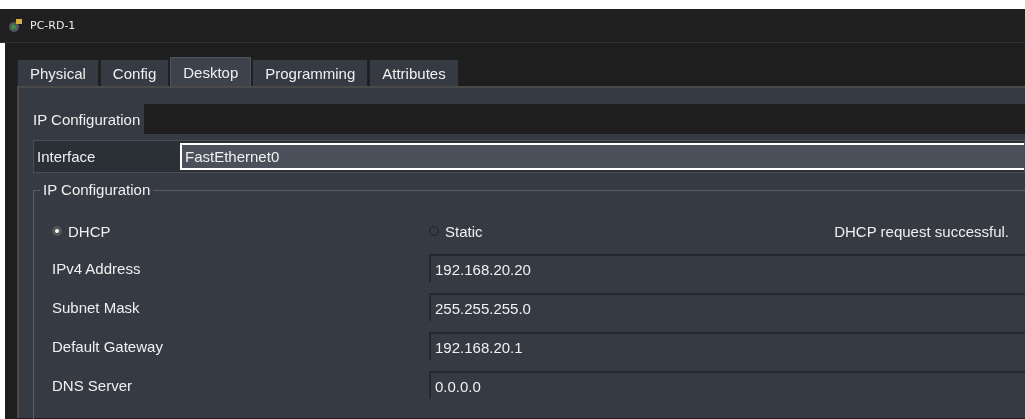 This screenshot has height=419, width=1025. Describe the element at coordinates (58, 72) in the screenshot. I see `tab: Physical` at that location.